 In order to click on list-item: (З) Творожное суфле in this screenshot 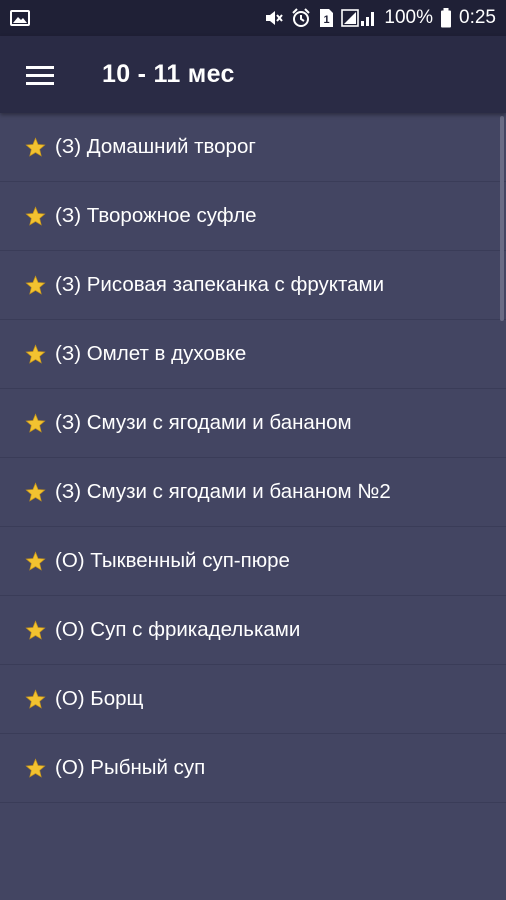, I will do `click(253, 216)`.